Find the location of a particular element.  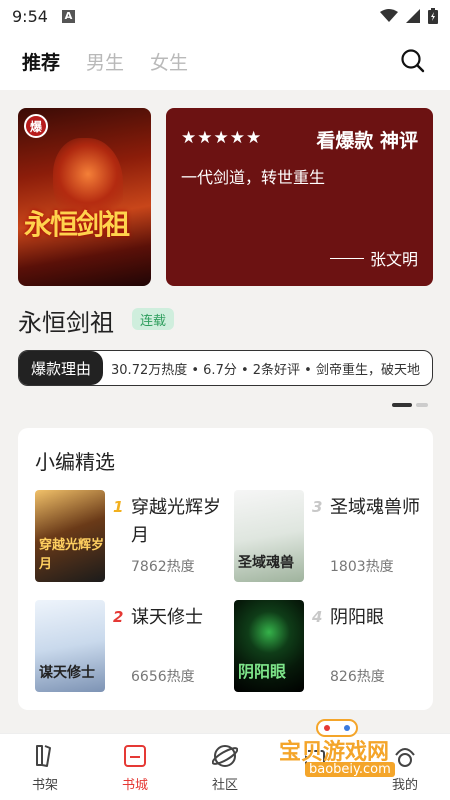

banner-review-card: ★★★★★ 看爆款 神评 一代剑道，转世重生 张文明 is located at coordinates (299, 197).